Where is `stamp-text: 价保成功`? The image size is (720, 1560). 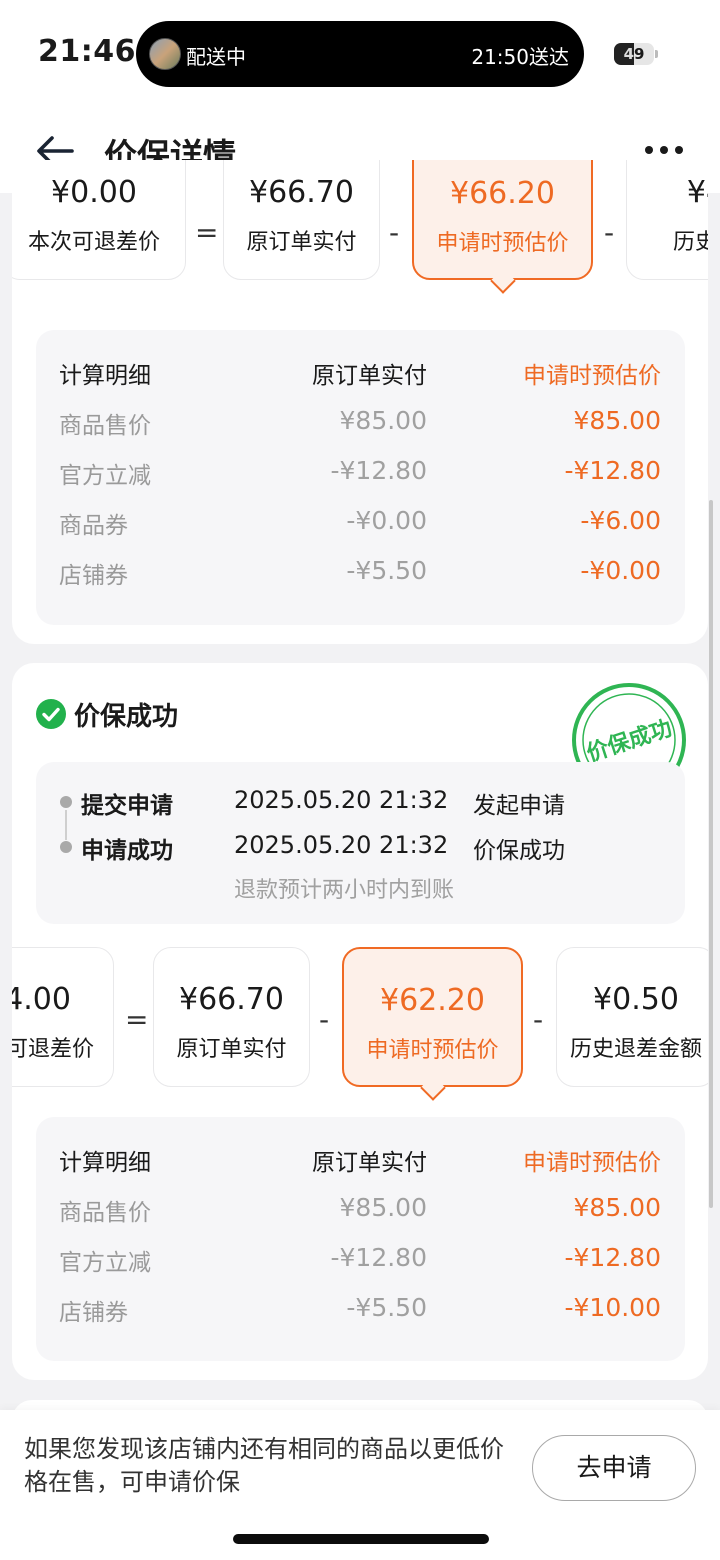
stamp-text: 价保成功 is located at coordinates (629, 741).